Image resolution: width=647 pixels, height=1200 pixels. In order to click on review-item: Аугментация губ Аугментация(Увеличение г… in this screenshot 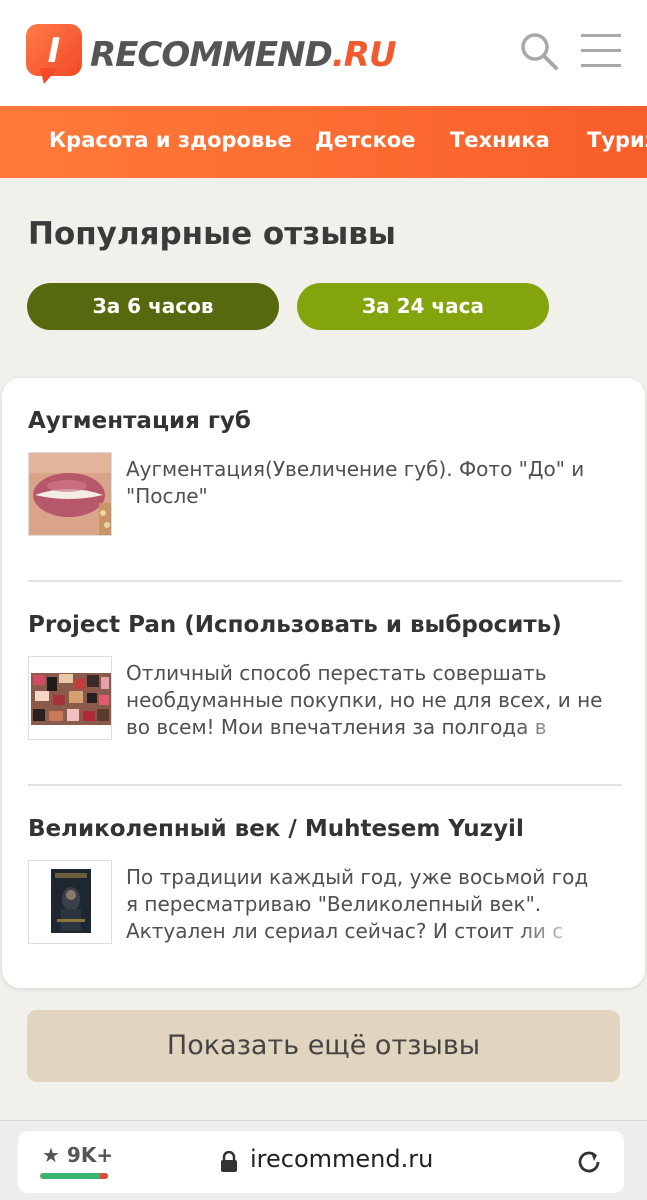, I will do `click(325, 472)`.